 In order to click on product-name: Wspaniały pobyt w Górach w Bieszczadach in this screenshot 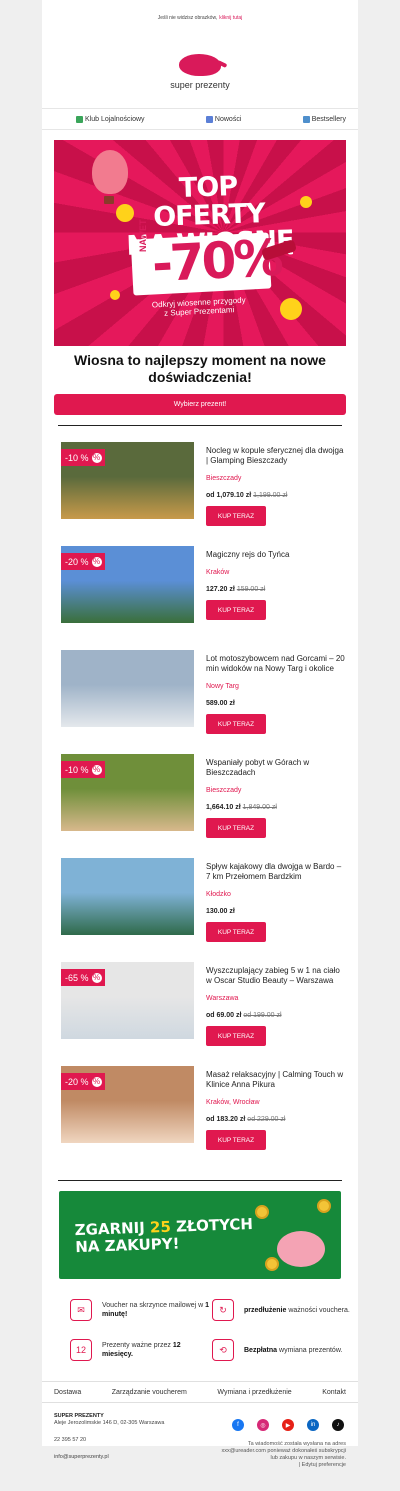, I will do `click(276, 768)`.